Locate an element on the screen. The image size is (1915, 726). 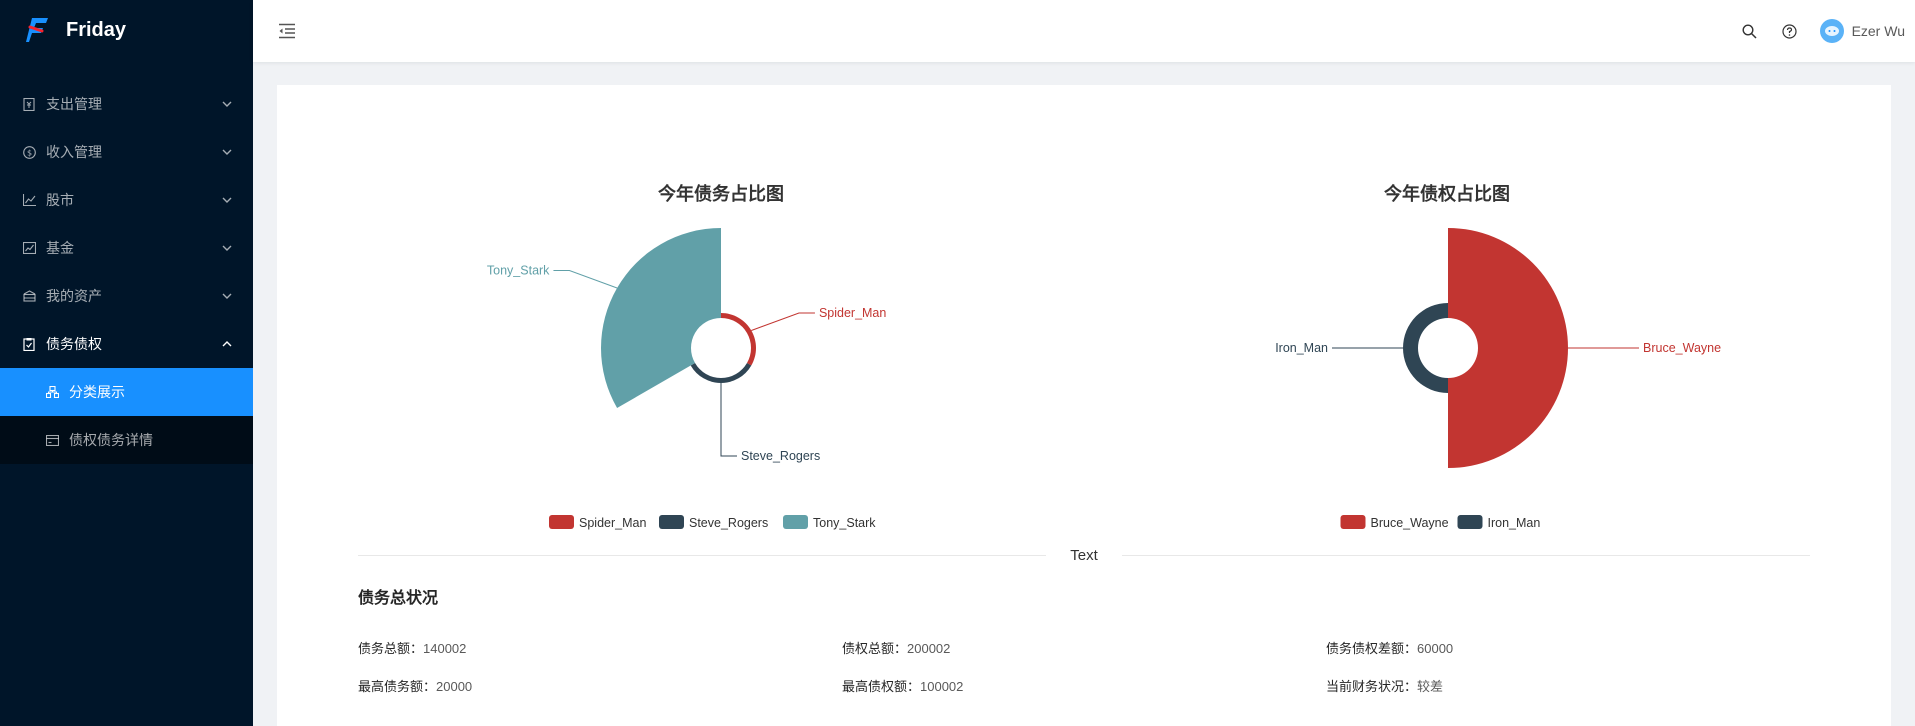
logo: Friday is located at coordinates (126, 30).